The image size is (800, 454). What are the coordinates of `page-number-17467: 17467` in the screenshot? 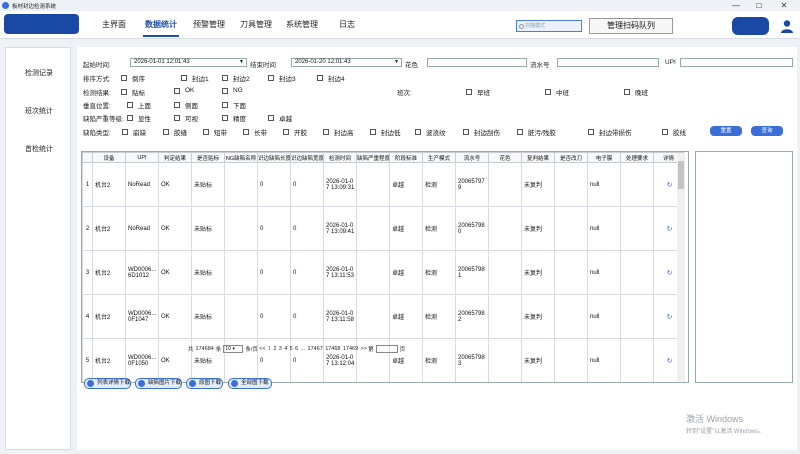 It's located at (315, 349).